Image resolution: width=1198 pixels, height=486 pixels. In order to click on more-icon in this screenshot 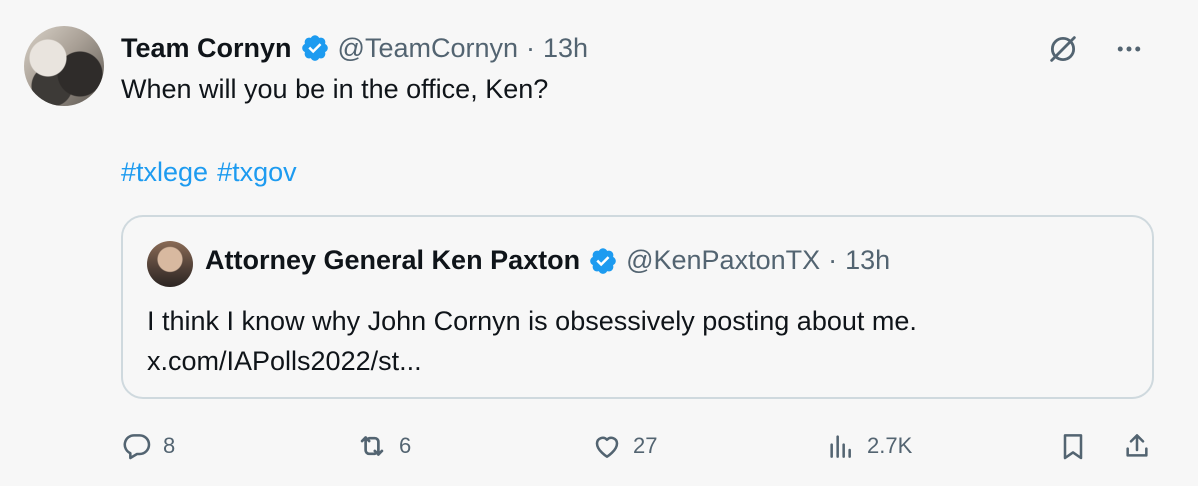, I will do `click(1129, 49)`.